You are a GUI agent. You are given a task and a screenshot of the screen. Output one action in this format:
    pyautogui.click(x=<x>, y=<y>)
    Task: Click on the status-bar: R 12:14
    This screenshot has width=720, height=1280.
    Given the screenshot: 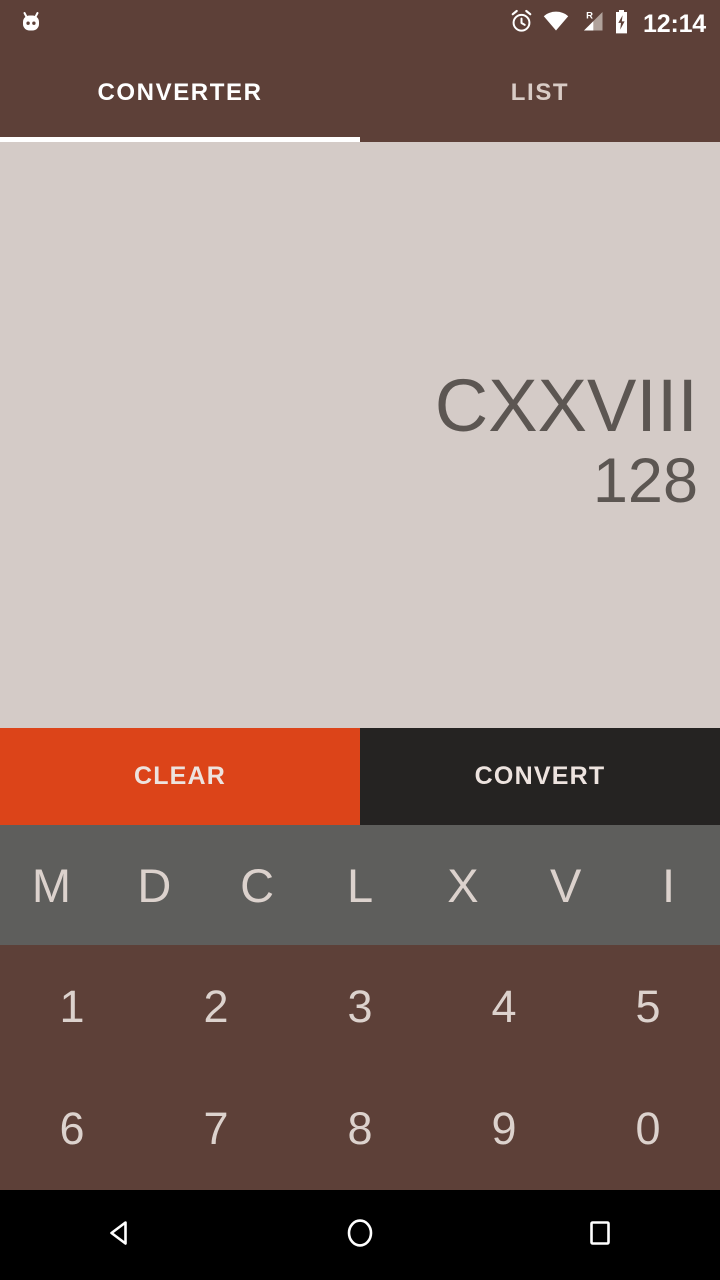 What is the action you would take?
    pyautogui.click(x=360, y=24)
    